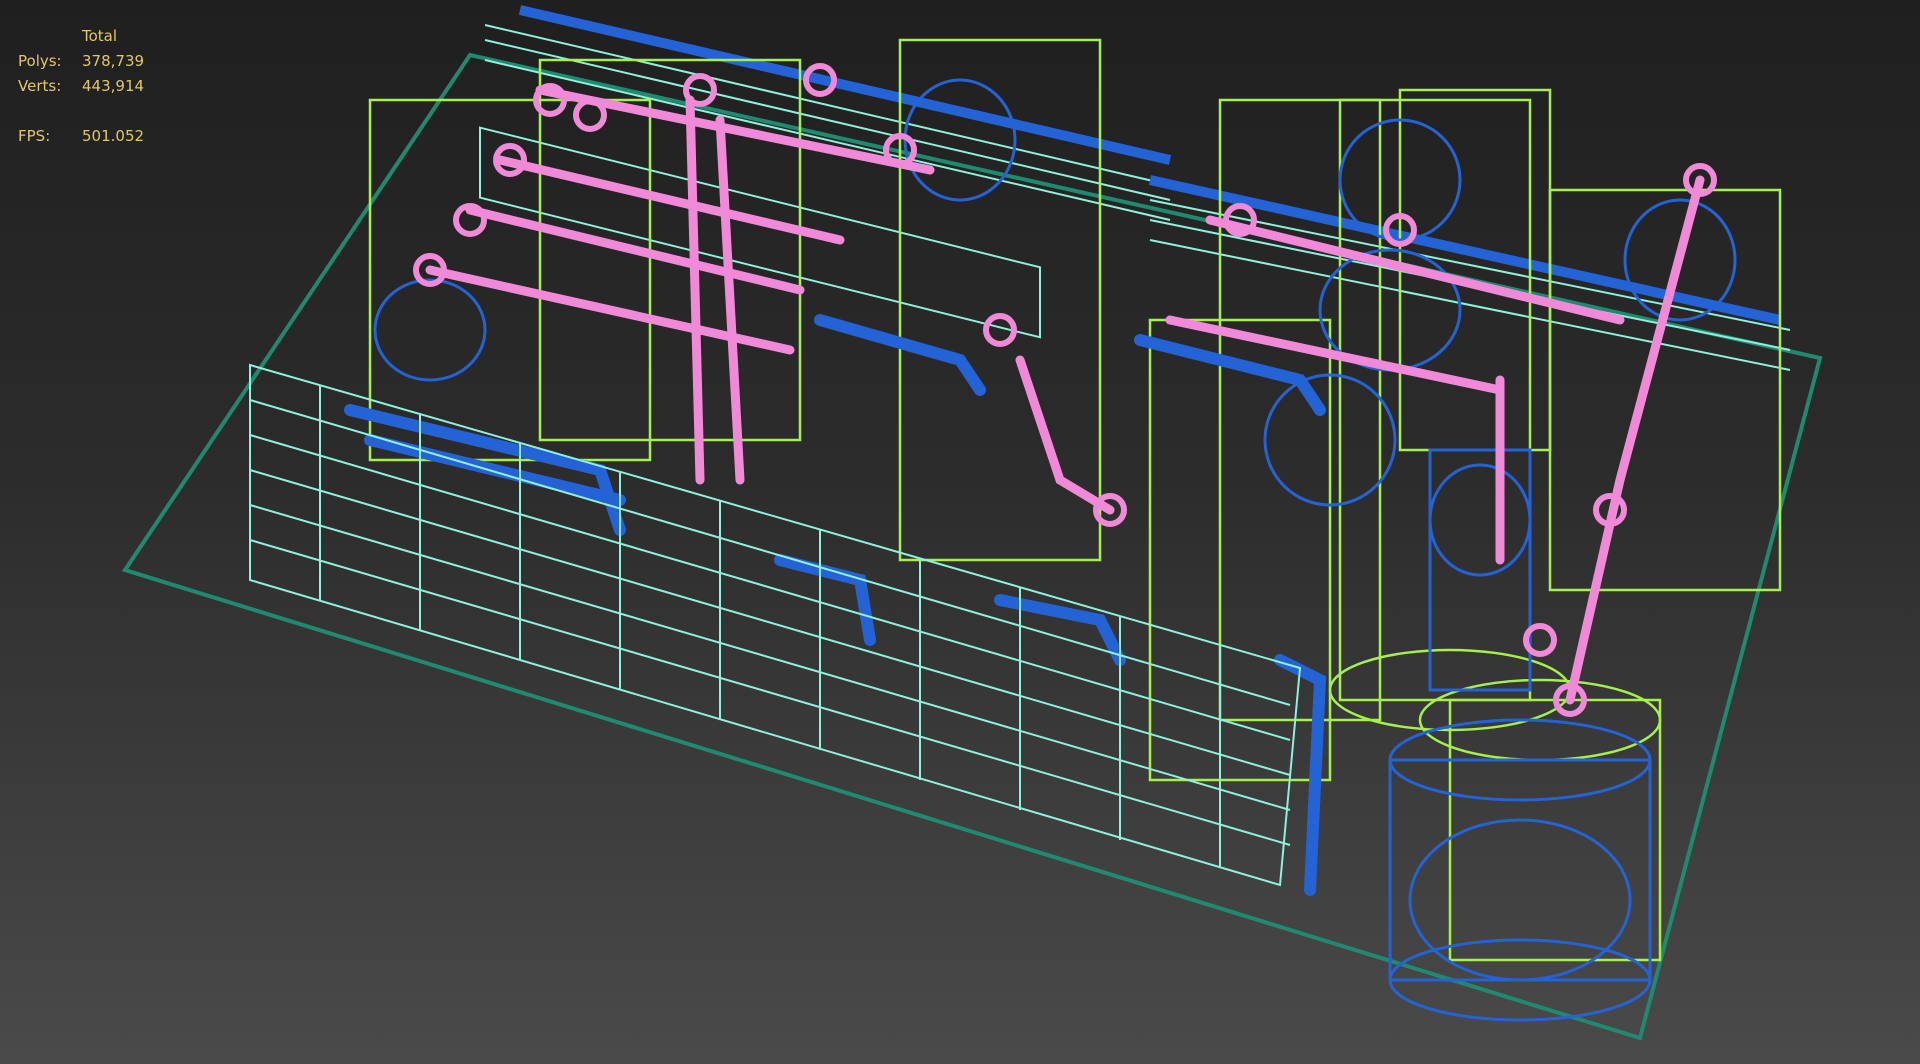 This screenshot has width=1920, height=1064. Describe the element at coordinates (100, 36) in the screenshot. I see `stats-header: Total` at that location.